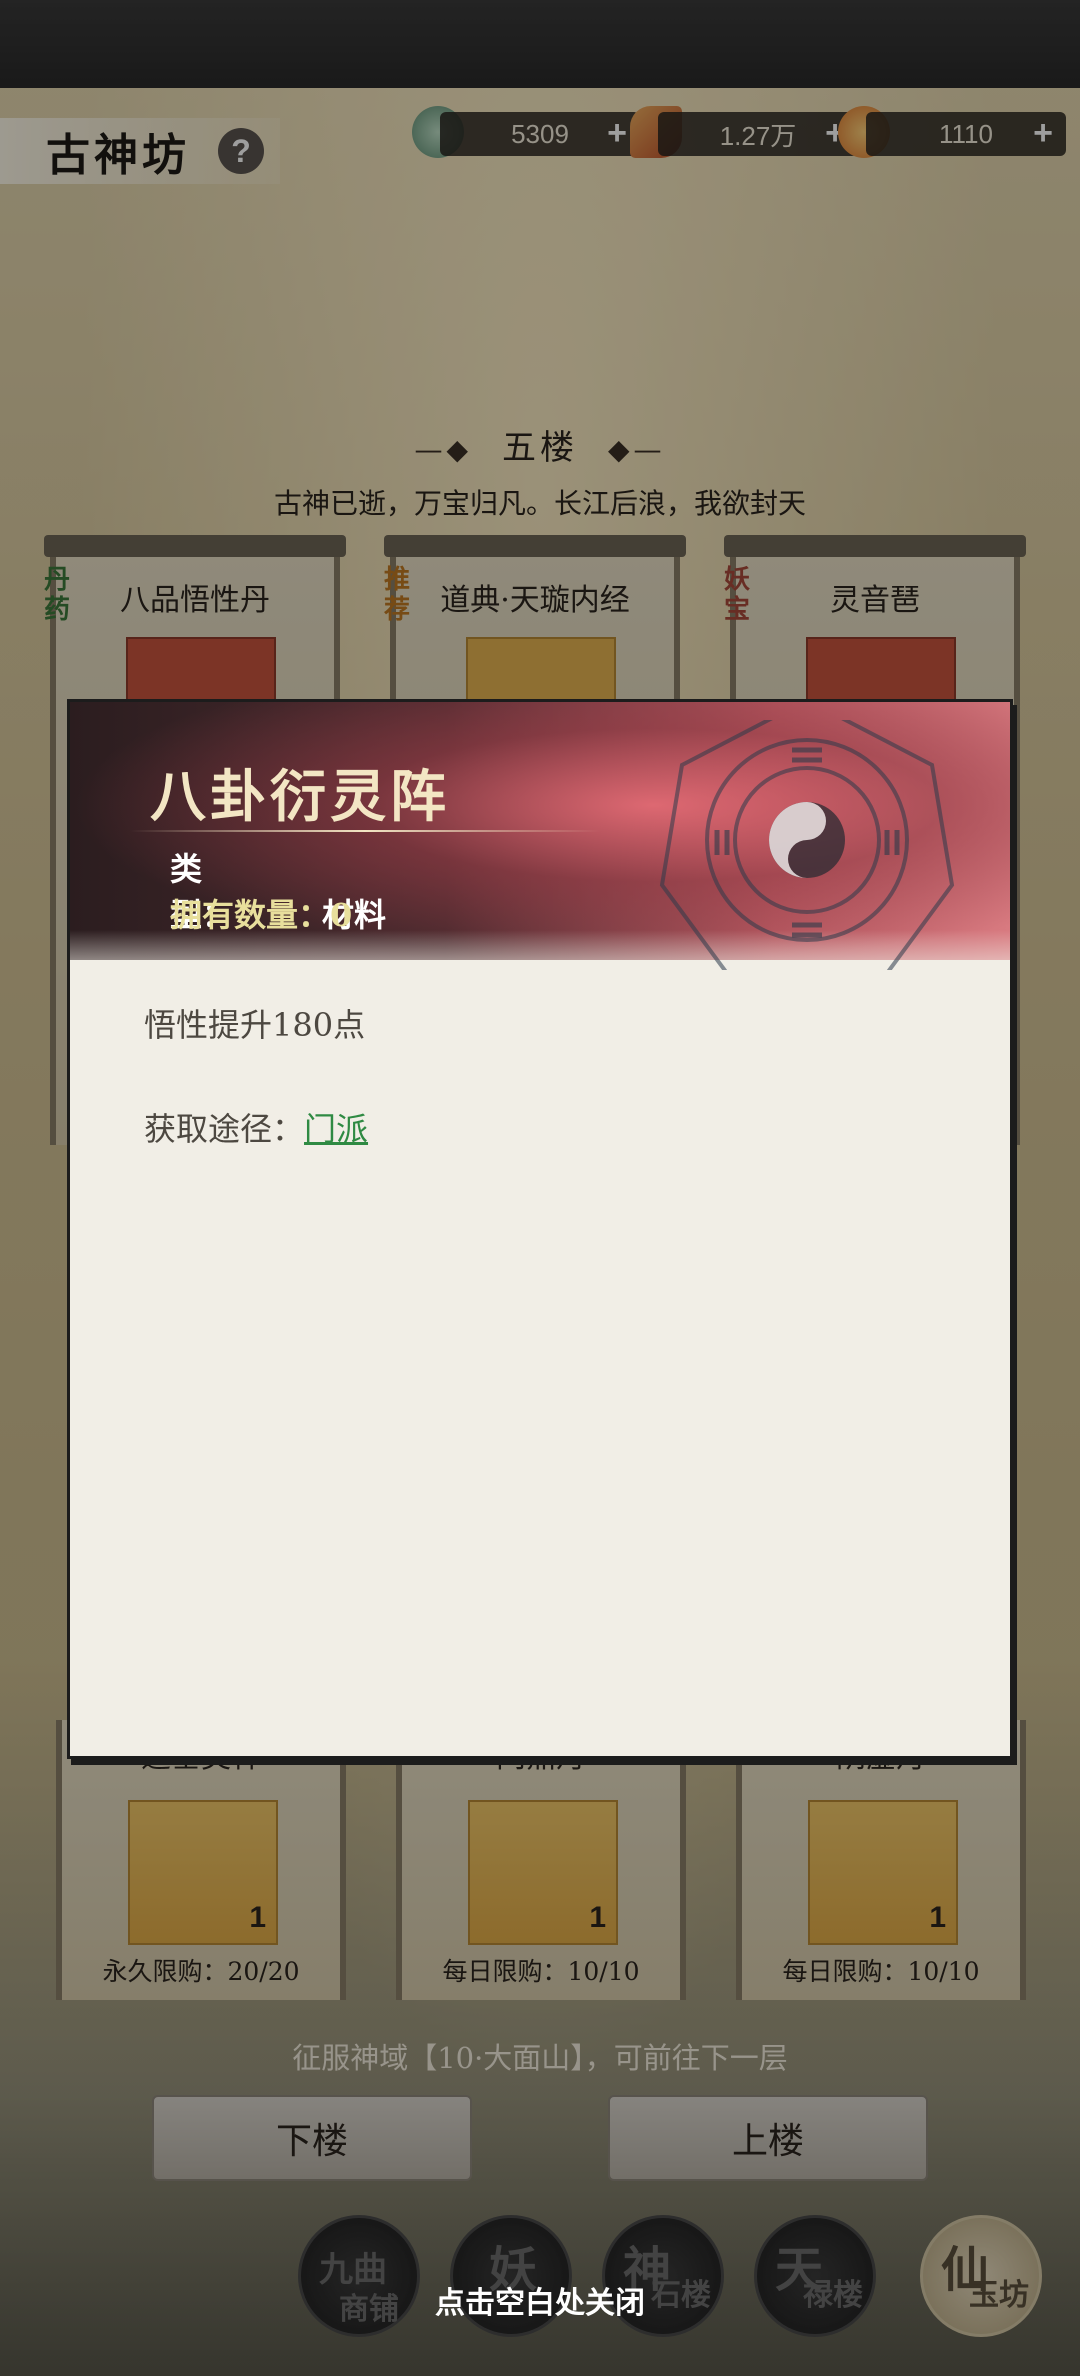 The height and width of the screenshot is (2376, 1080). I want to click on item-description: 悟性提升180点, so click(255, 1025).